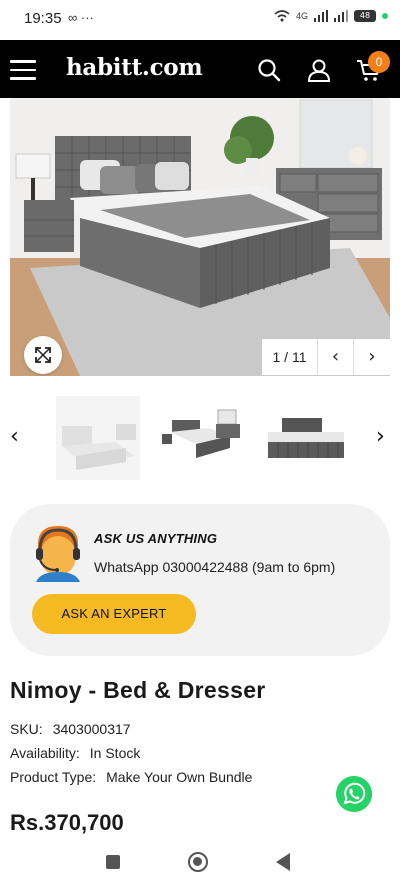 This screenshot has height=888, width=400. I want to click on status-notification-icons: ∞ ···, so click(81, 17).